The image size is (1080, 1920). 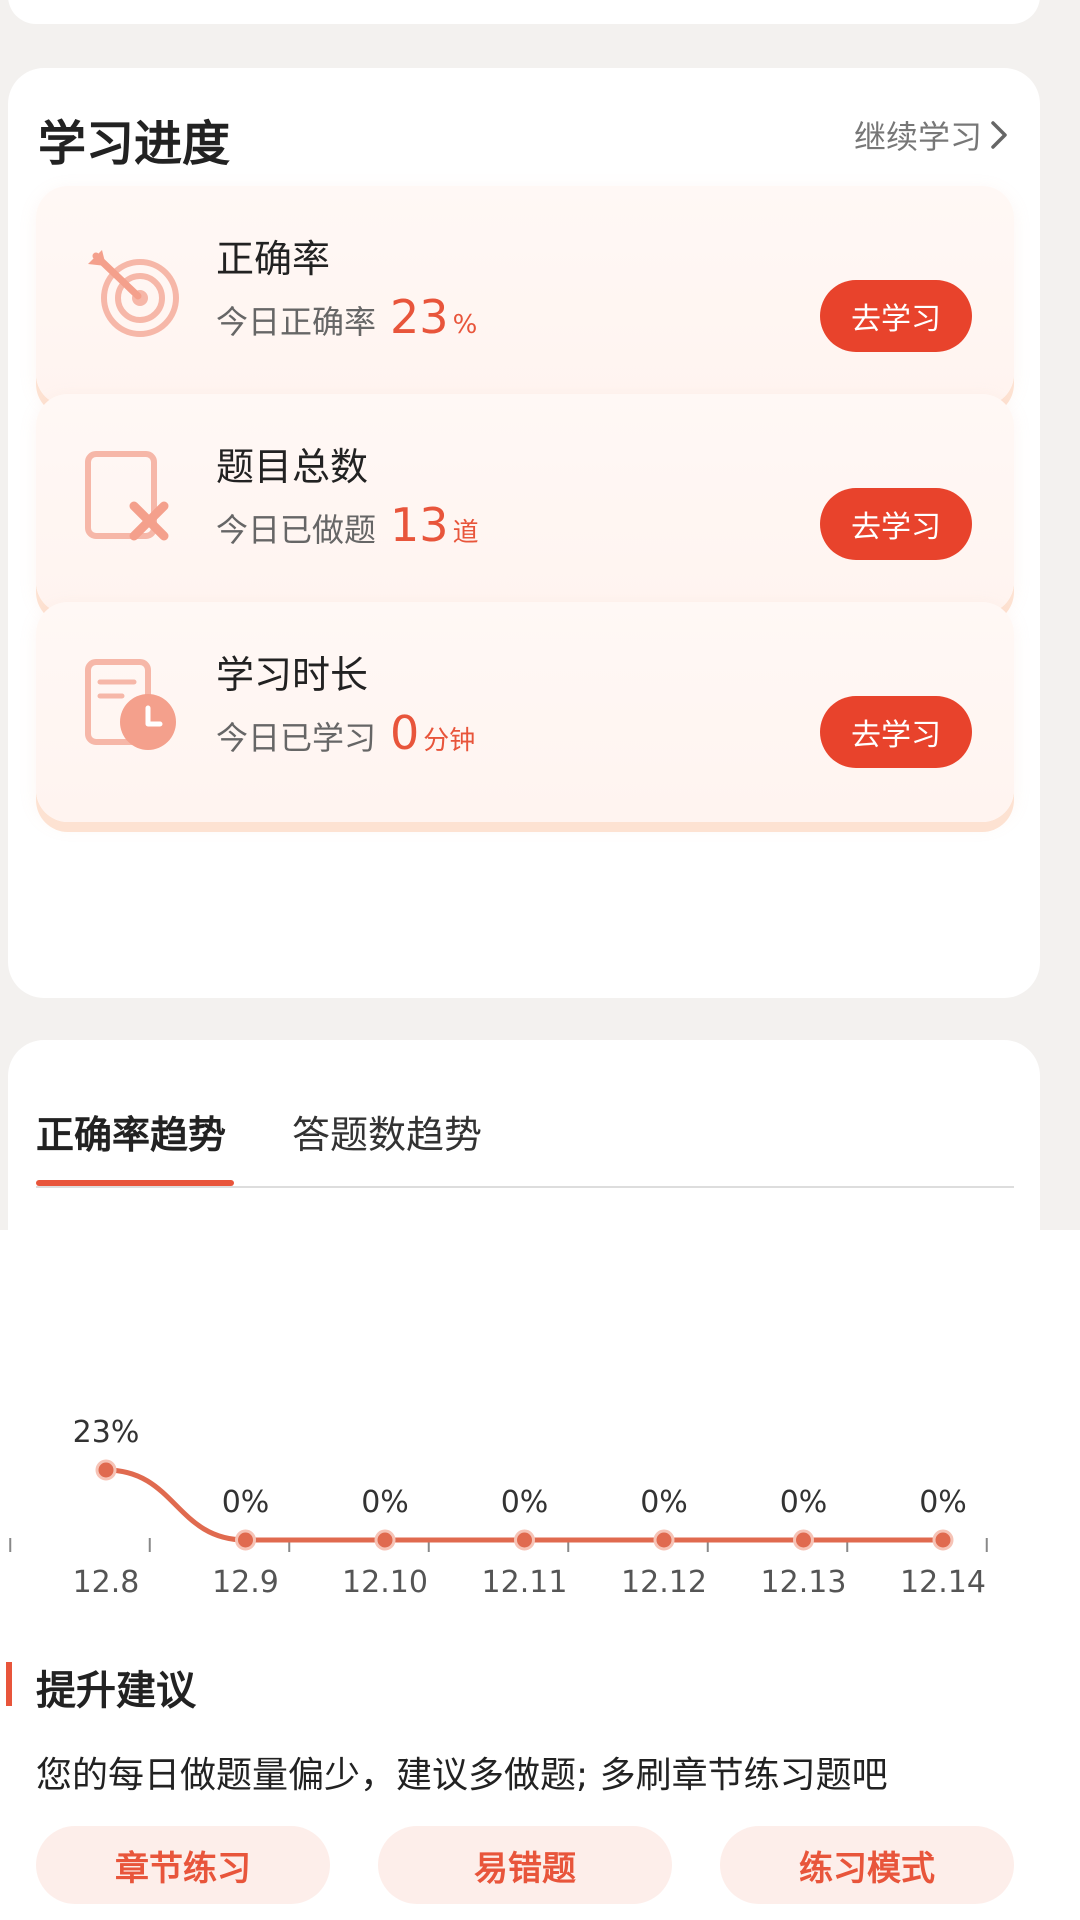 What do you see at coordinates (405, 733) in the screenshot?
I see `study-time-value: 0` at bounding box center [405, 733].